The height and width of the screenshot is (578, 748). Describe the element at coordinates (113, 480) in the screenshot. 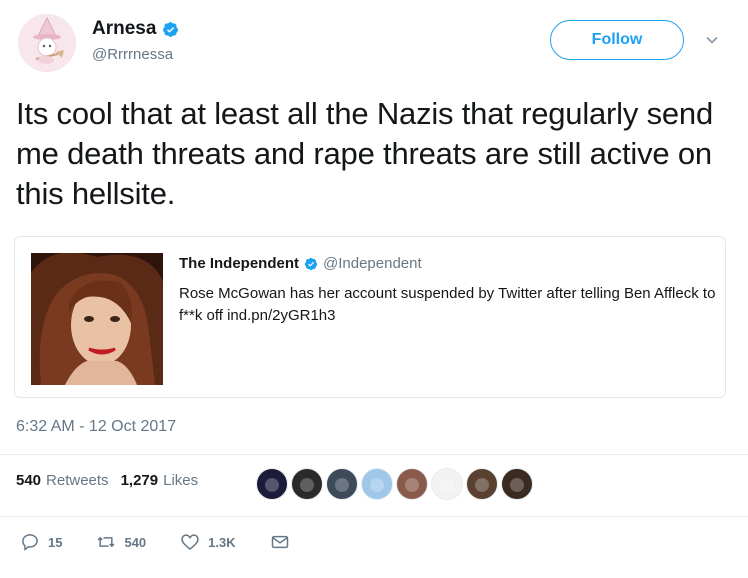

I see `engagement-stats: 540 Retweets 1,279 Likes` at that location.